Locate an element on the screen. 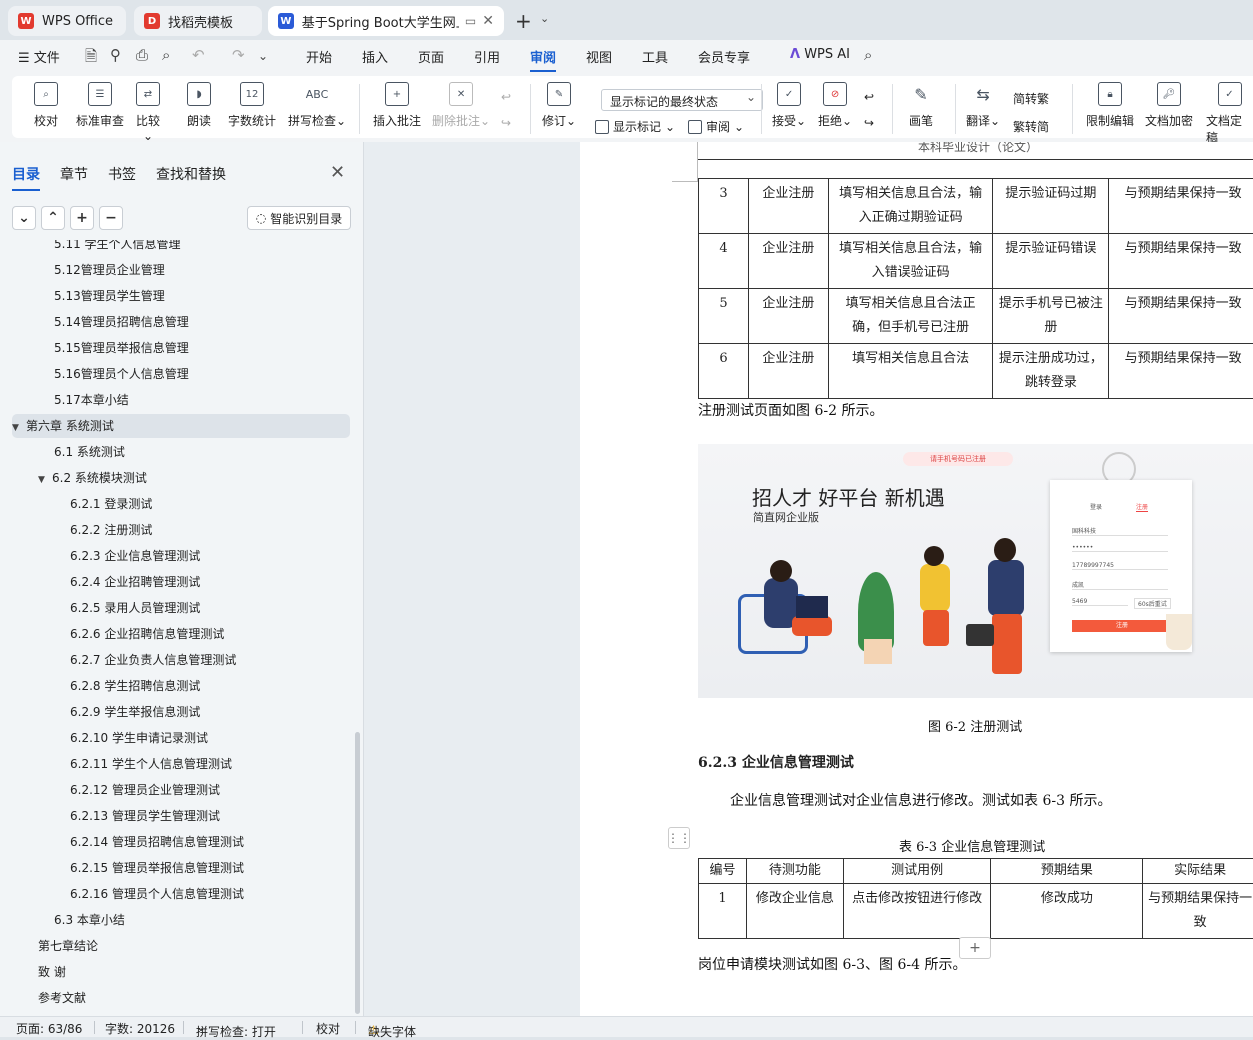  table-cell: 填写相关信息且合法正确，但手机号已注册 is located at coordinates (910, 316).